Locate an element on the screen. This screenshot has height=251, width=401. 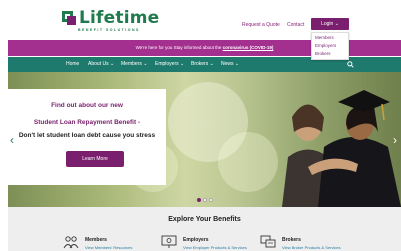
login-button: Login ⌄ is located at coordinates (330, 24).